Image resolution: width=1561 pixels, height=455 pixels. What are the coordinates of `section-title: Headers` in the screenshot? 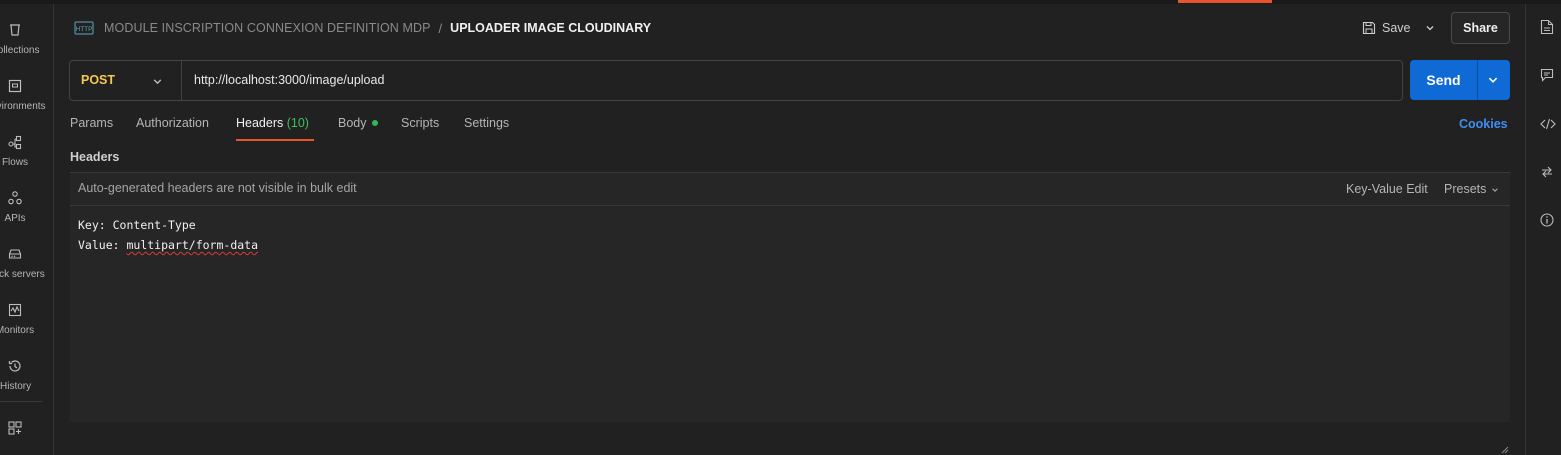 It's located at (95, 157).